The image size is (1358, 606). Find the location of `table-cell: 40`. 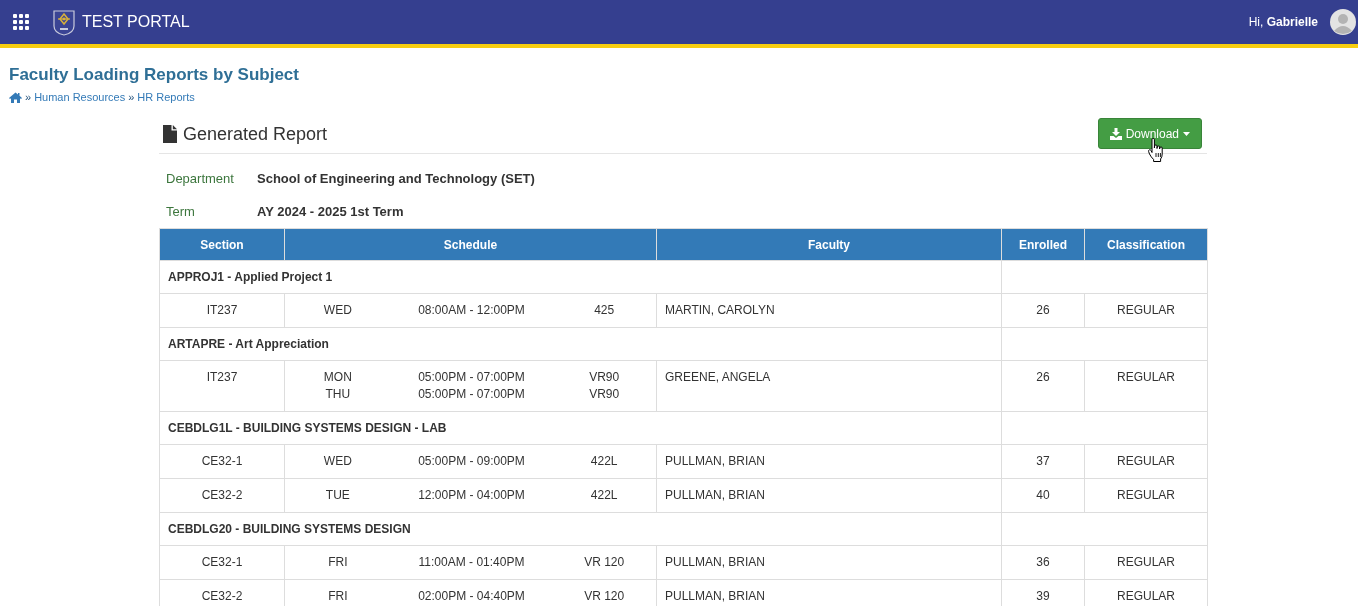

table-cell: 40 is located at coordinates (1043, 495).